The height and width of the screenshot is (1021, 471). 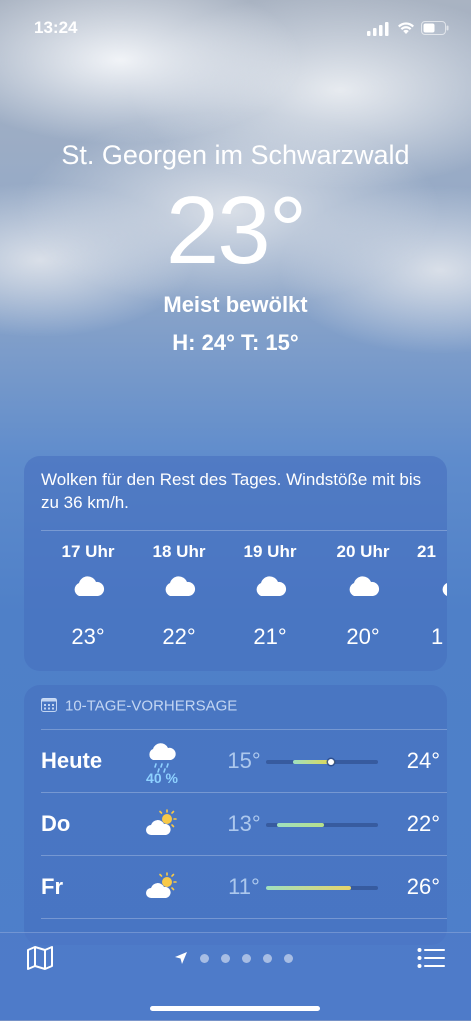 I want to click on map-icon, so click(x=40, y=958).